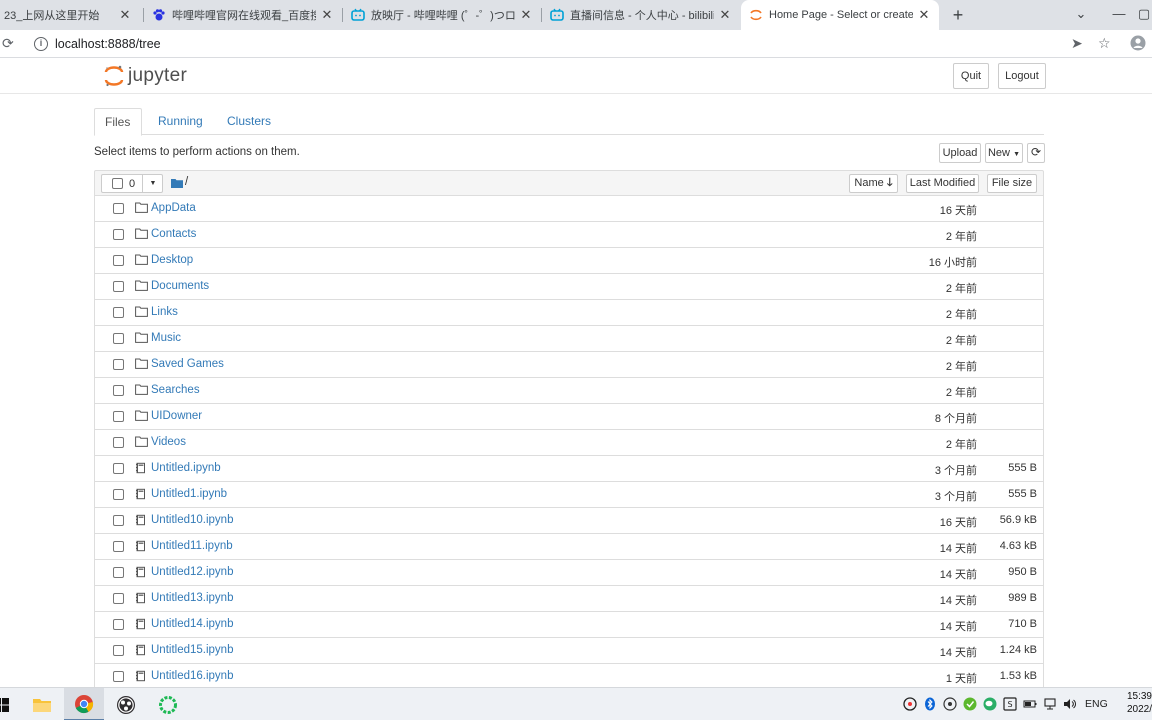  I want to click on item-name-link: Untitled15.ipynb, so click(192, 650).